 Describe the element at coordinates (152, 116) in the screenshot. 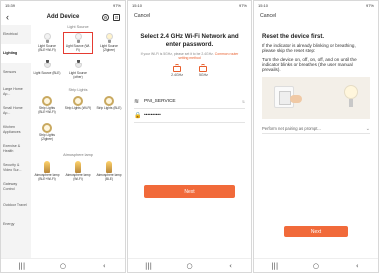

I see `password-value: ••••••••••` at that location.